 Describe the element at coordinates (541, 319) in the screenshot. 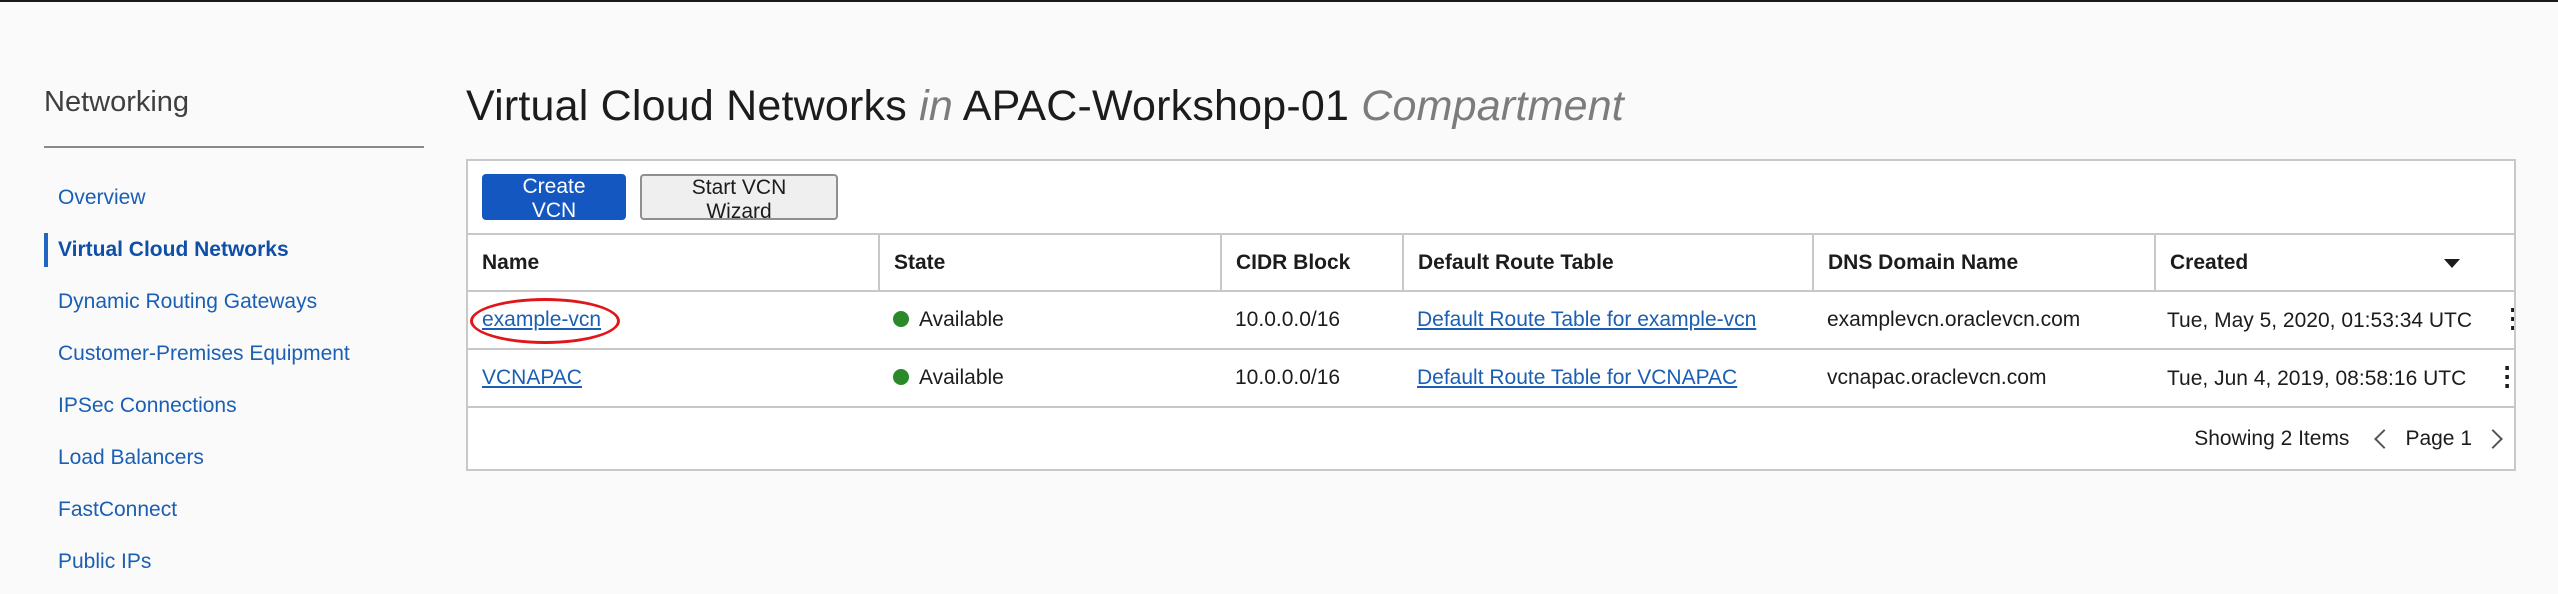

I see `vcn-name-link: example-vcn` at that location.